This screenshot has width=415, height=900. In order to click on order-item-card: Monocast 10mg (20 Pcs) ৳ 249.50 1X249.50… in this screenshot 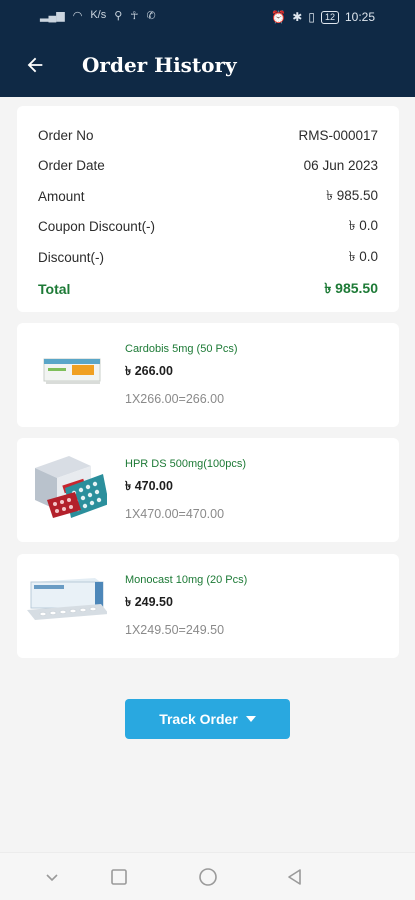, I will do `click(208, 606)`.